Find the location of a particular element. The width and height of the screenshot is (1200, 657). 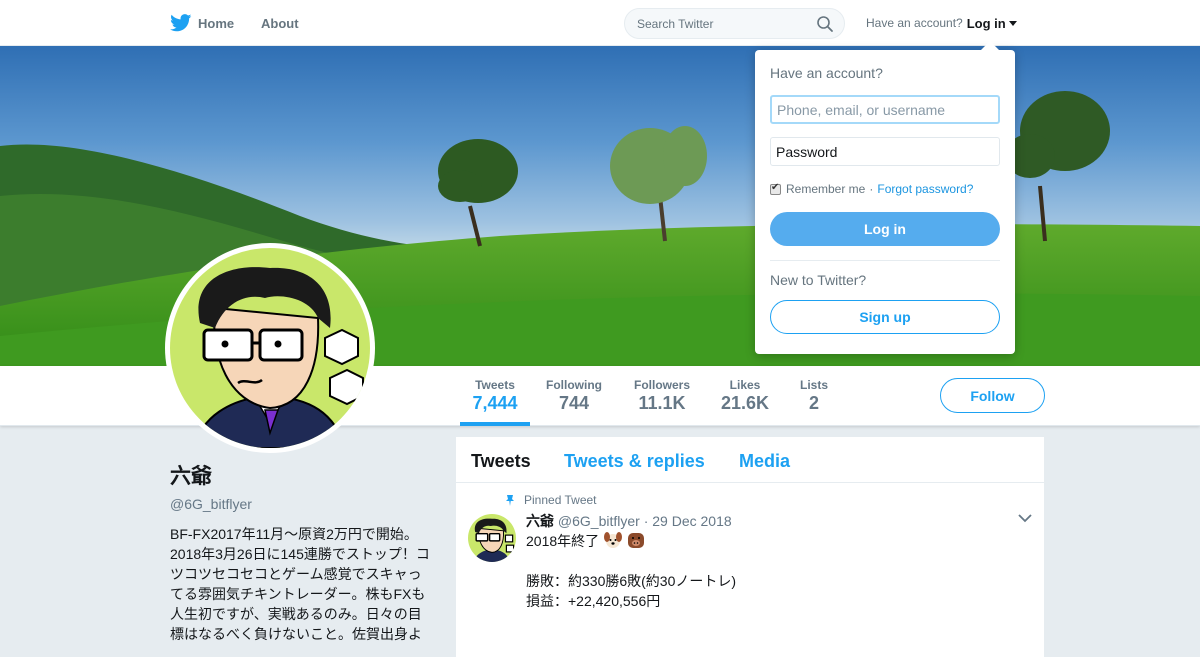

stat-followers: Followers 11.1K is located at coordinates (662, 396).